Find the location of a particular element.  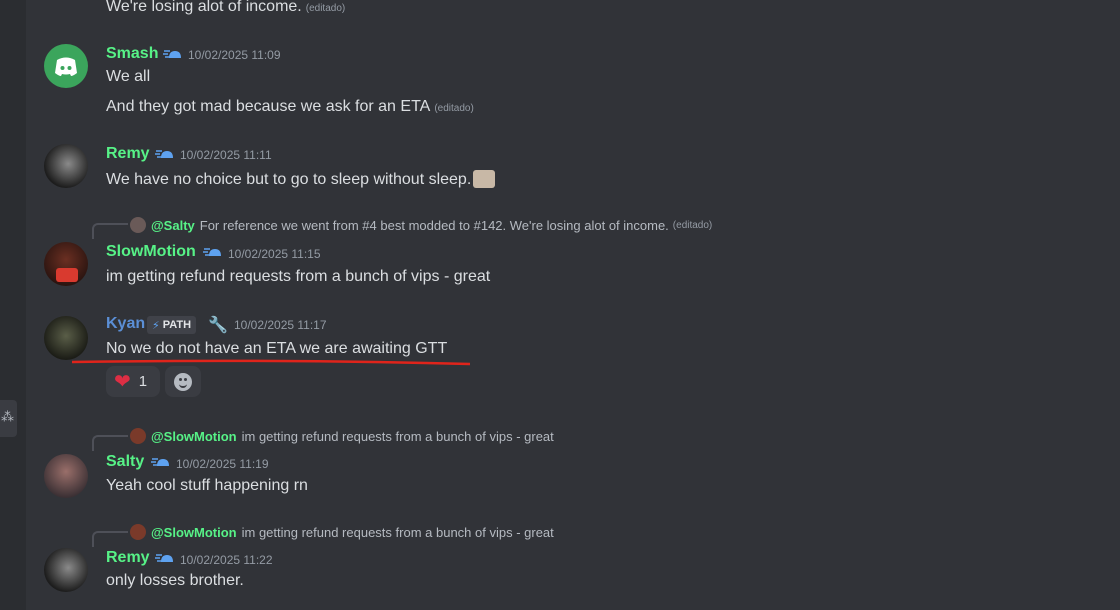

username: Salty is located at coordinates (125, 462).